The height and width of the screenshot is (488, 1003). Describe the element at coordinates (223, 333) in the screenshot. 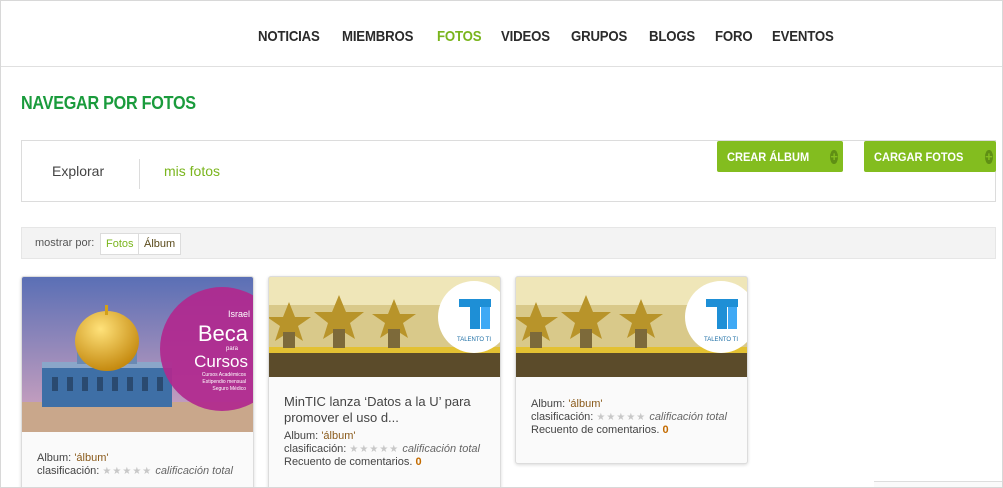

I see `image-text-beca: Beca` at that location.